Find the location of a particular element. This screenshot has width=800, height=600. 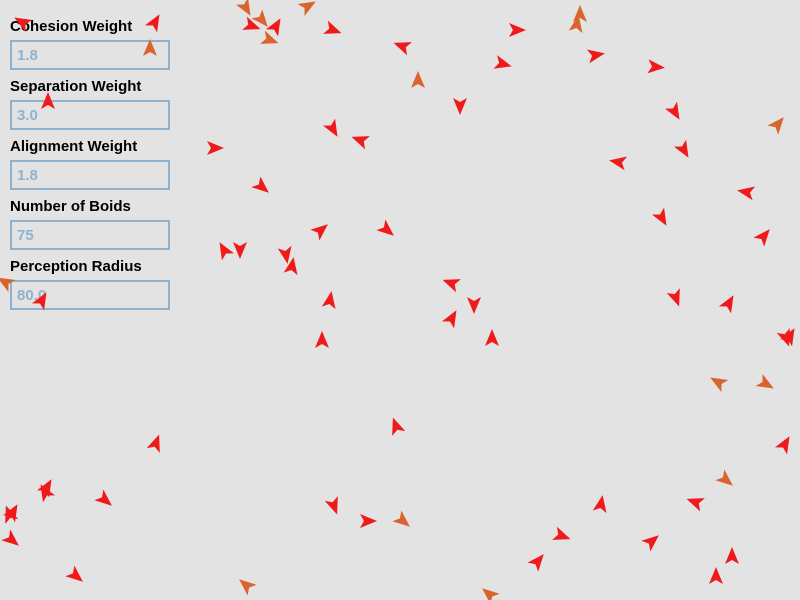

separation-weight-input is located at coordinates (90, 115).